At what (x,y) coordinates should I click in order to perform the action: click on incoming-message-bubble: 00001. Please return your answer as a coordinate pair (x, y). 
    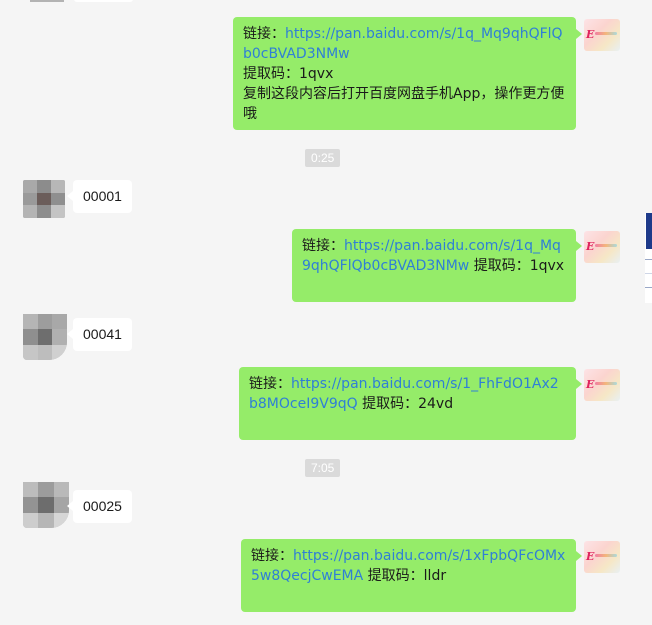
    Looking at the image, I should click on (99, 196).